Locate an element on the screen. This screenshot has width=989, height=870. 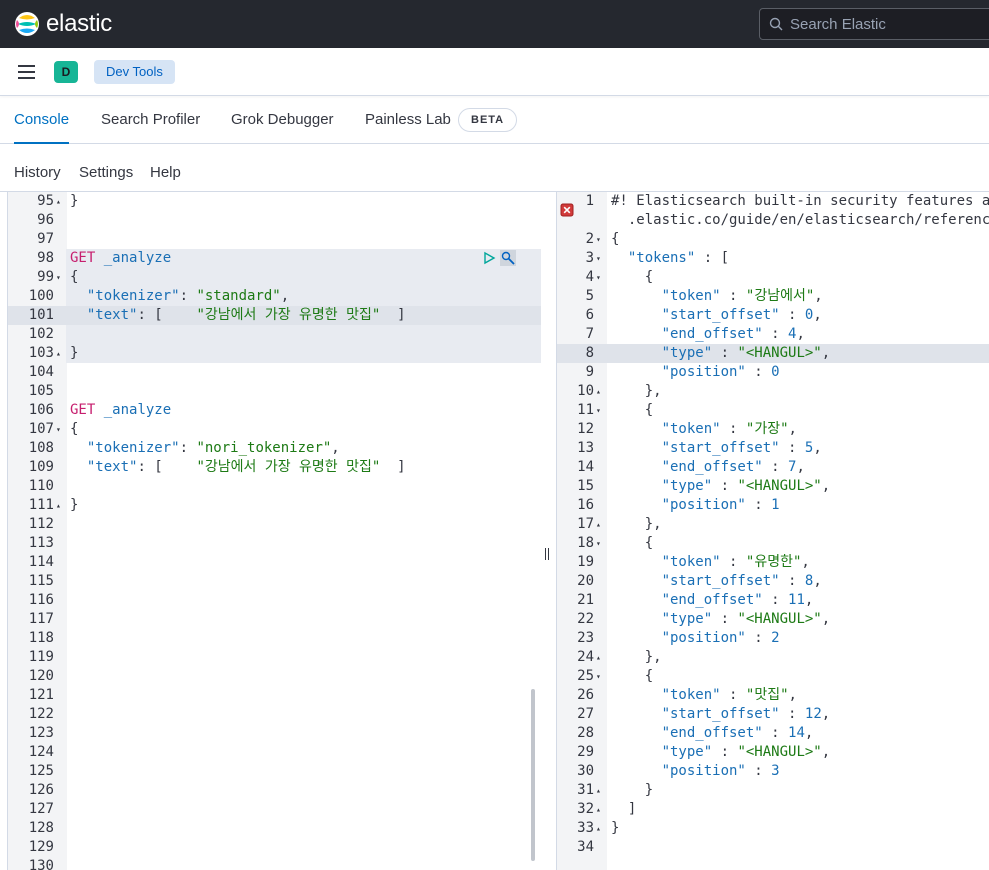
code-line: 112 is located at coordinates (274, 524).